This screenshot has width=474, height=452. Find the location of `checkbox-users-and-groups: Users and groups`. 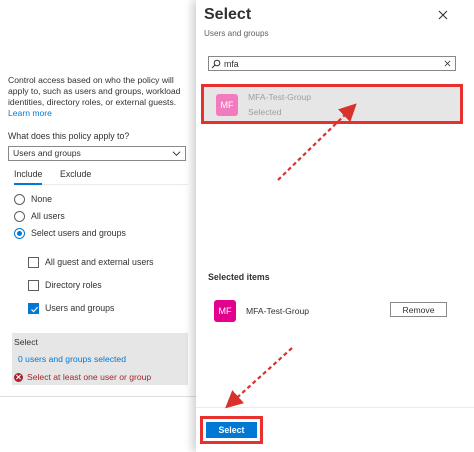

checkbox-users-and-groups: Users and groups is located at coordinates (71, 308).